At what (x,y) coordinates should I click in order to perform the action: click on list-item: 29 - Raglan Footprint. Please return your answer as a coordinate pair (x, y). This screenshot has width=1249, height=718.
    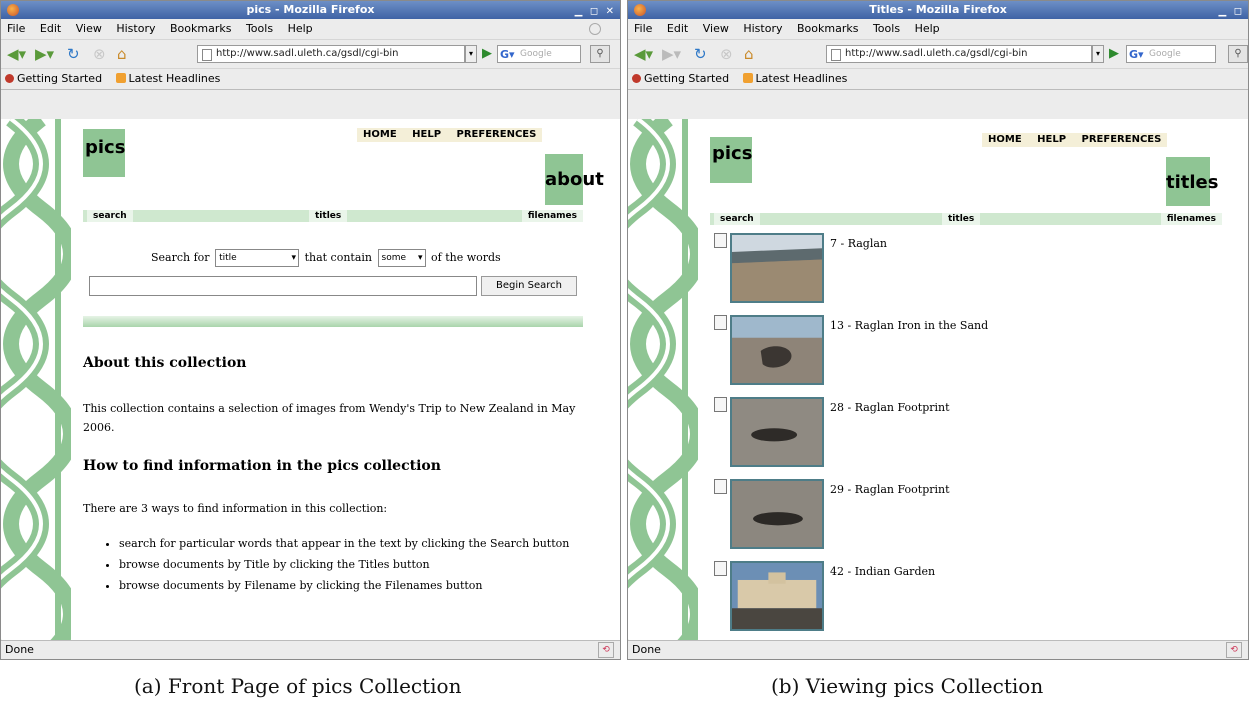
    Looking at the image, I should click on (914, 516).